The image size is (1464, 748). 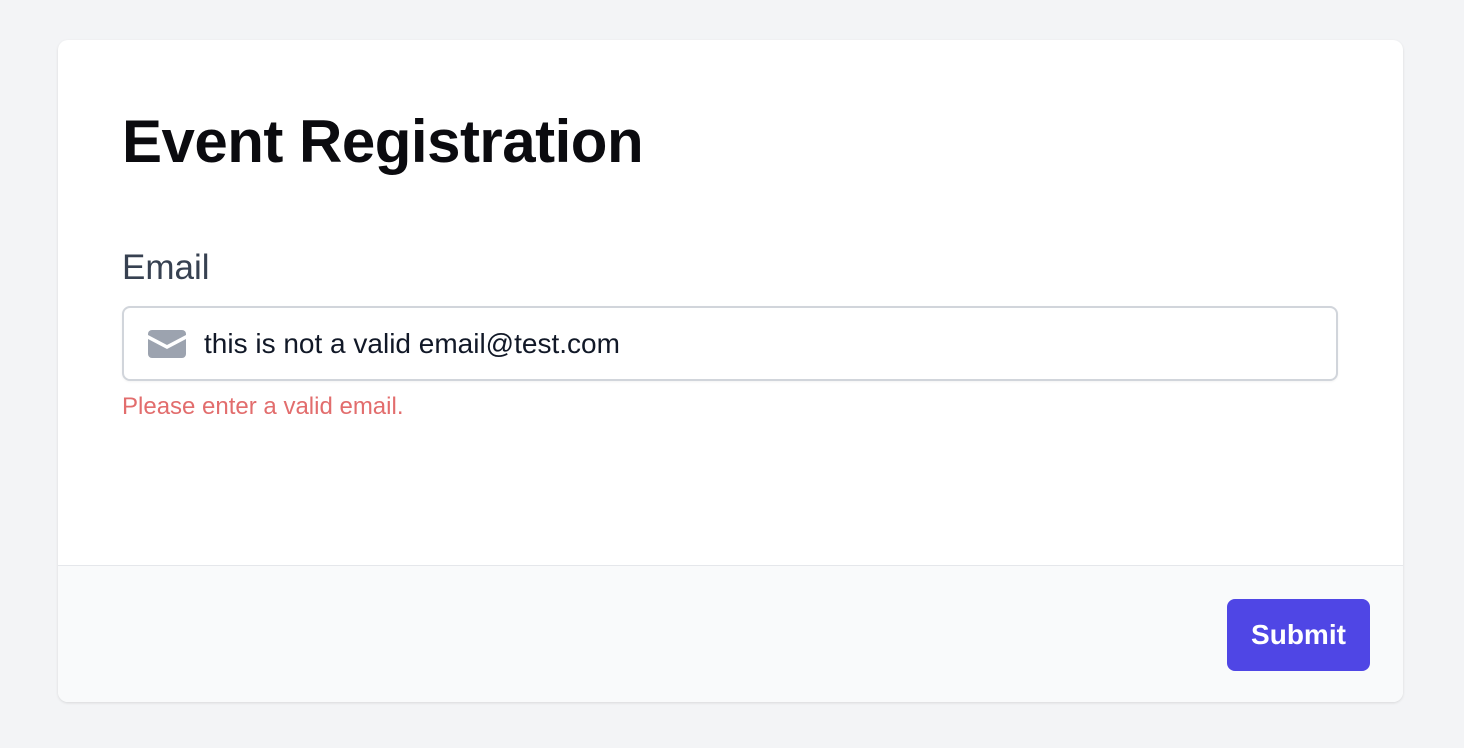 I want to click on mail-icon, so click(x=167, y=343).